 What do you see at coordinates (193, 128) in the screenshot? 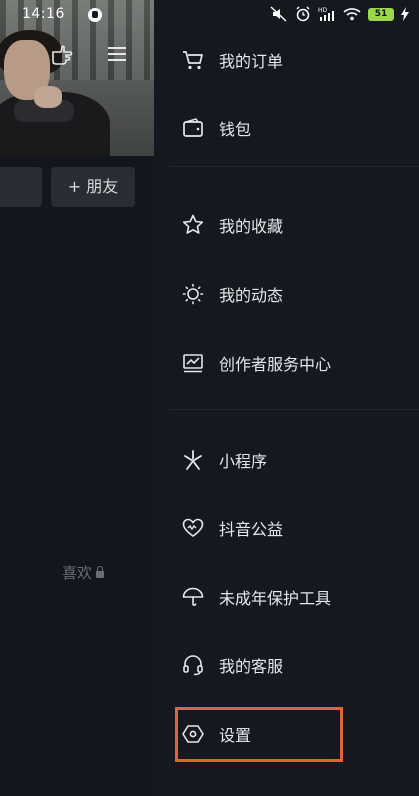
I see `wallet-icon` at bounding box center [193, 128].